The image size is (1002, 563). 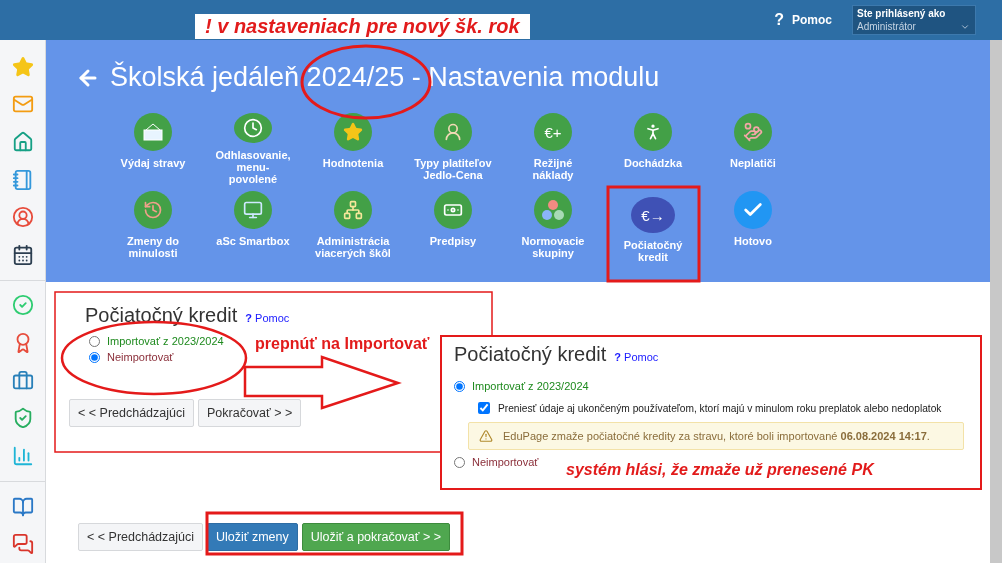 I want to click on money-bag-icon, so click(x=753, y=132).